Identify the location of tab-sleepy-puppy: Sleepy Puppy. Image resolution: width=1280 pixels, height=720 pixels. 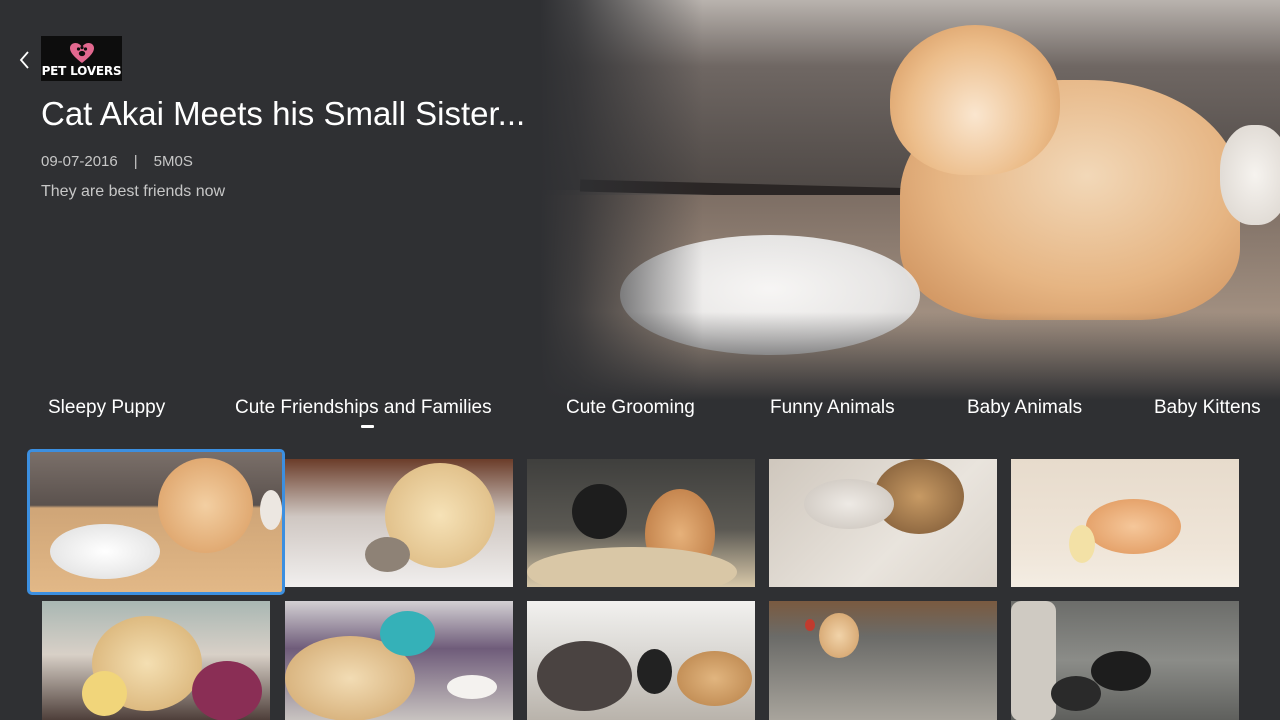
(106, 408).